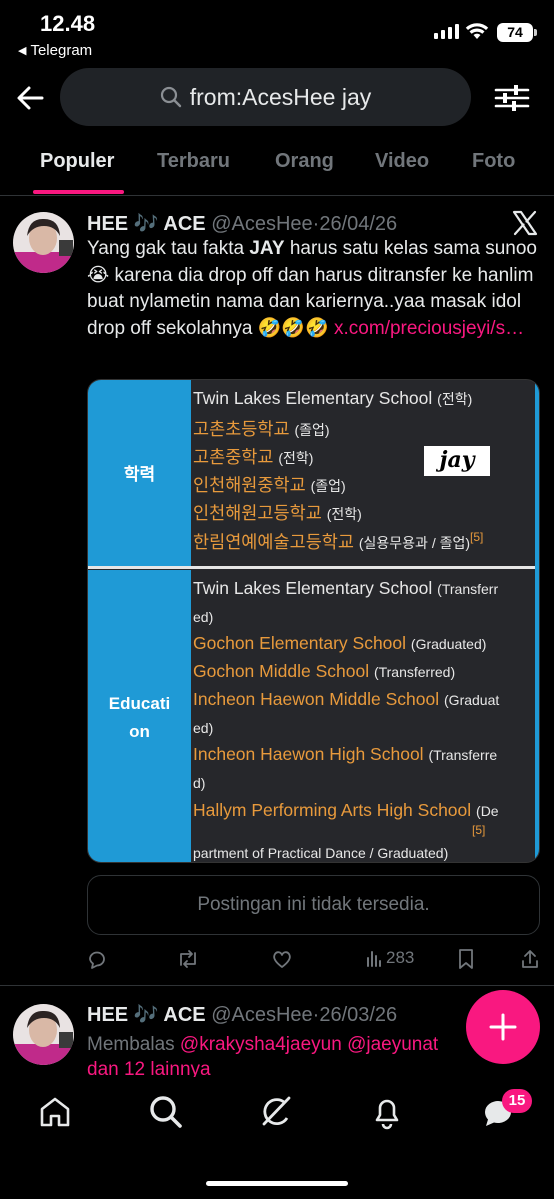 The image size is (554, 1199). I want to click on media-line: Gochon Elementary School (Graduated), so click(340, 643).